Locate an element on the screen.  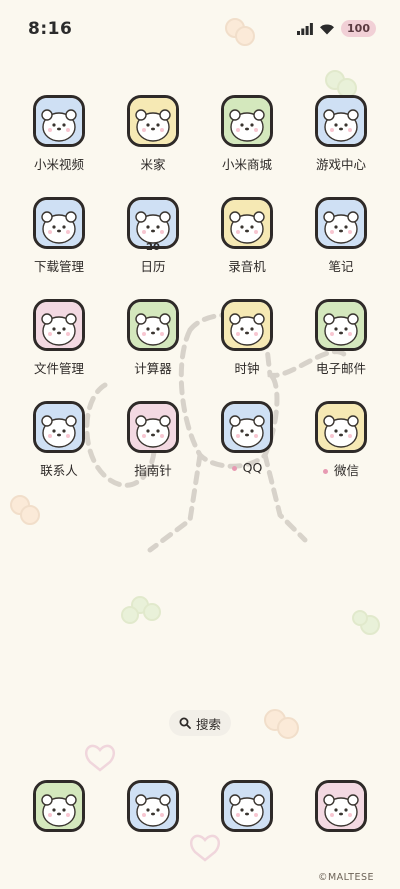
dock-camera is located at coordinates (341, 806).